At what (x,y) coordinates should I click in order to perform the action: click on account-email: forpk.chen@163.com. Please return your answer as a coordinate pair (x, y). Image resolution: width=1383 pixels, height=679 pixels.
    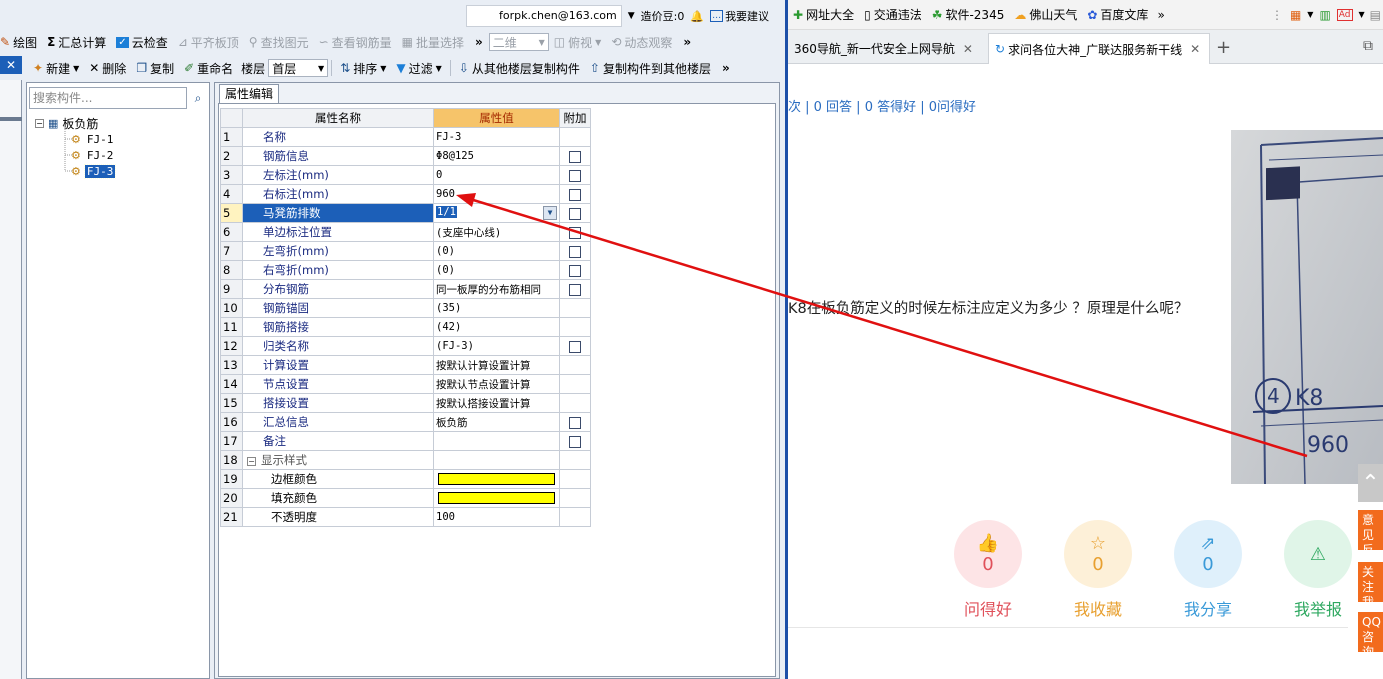
    Looking at the image, I should click on (544, 16).